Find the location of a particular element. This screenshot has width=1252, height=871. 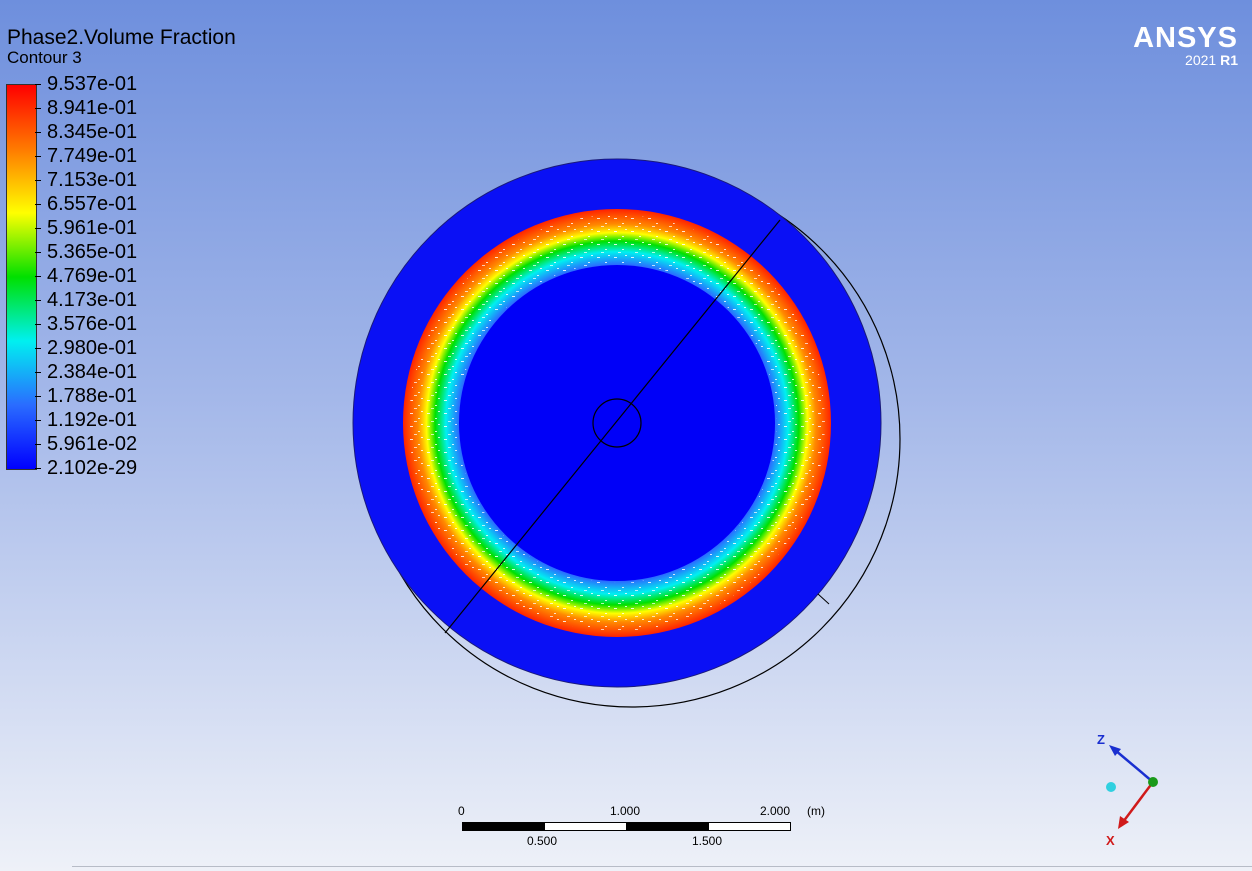

z-axis-label: Z is located at coordinates (1101, 739).